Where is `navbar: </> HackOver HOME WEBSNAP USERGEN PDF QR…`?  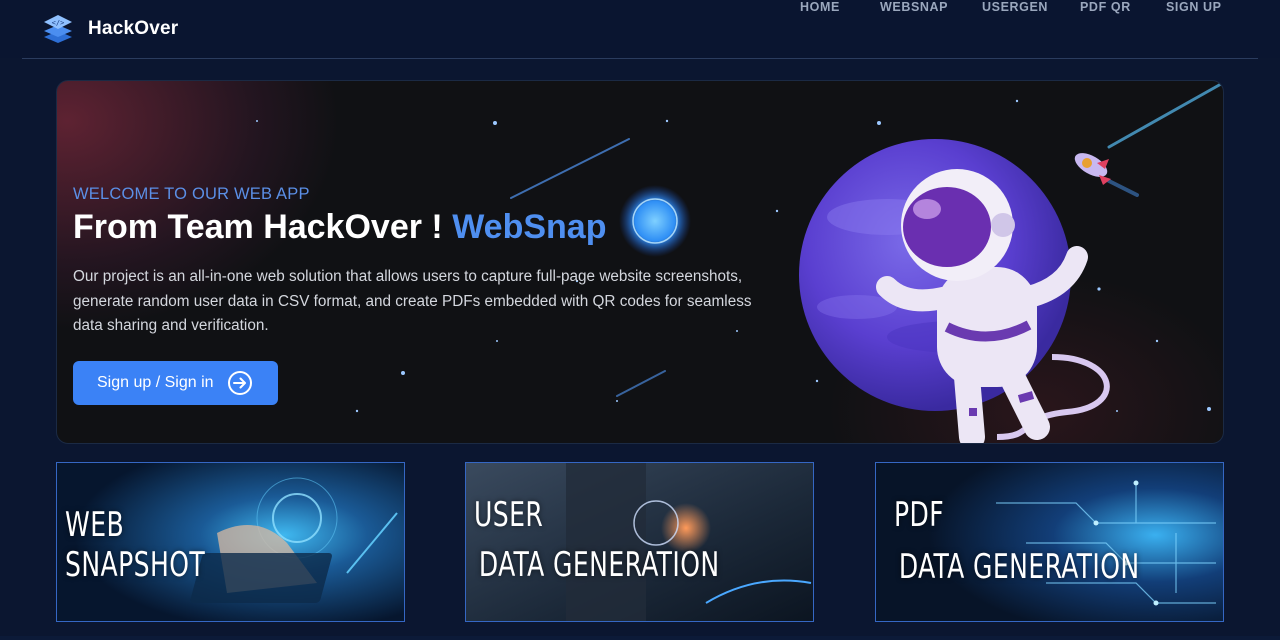
navbar: </> HackOver HOME WEBSNAP USERGEN PDF QR… is located at coordinates (640, 29).